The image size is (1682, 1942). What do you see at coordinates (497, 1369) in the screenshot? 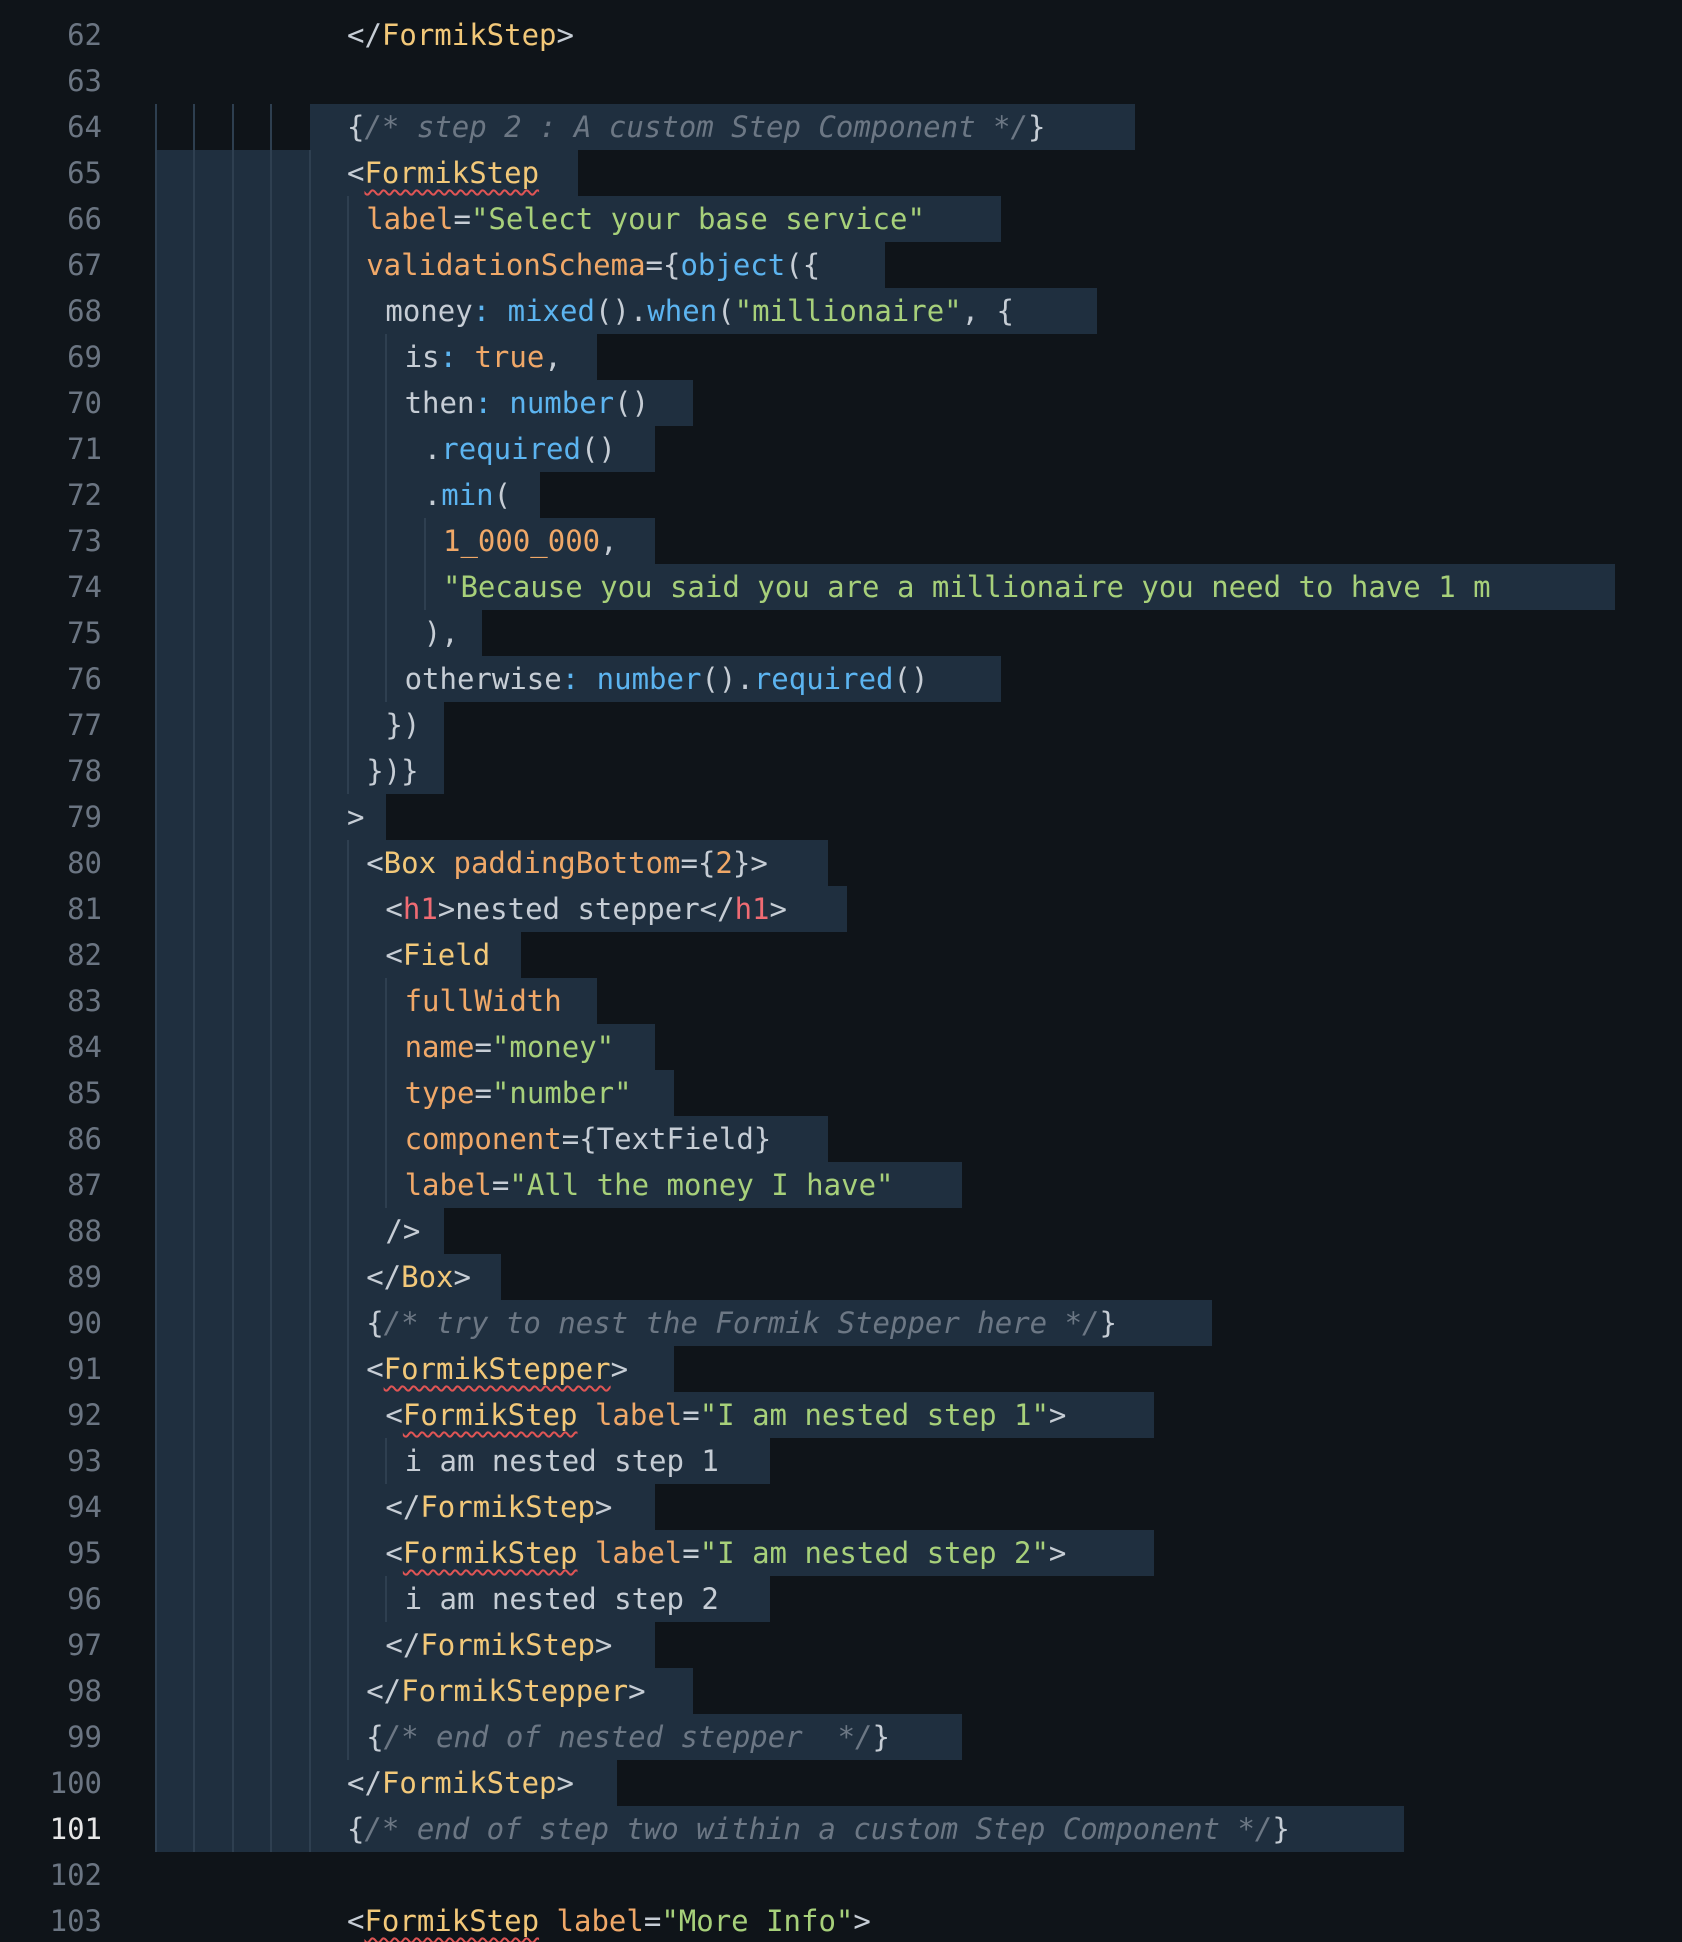
I see `code-line: <FormikStepper>` at bounding box center [497, 1369].